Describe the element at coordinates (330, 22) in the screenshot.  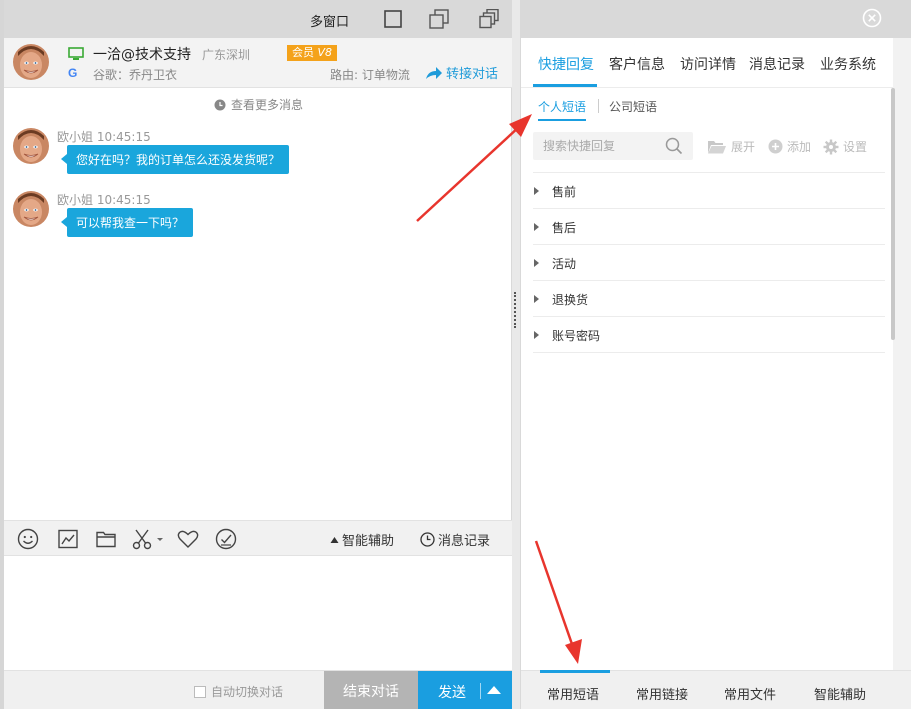
I see `window-title: 多窗口` at that location.